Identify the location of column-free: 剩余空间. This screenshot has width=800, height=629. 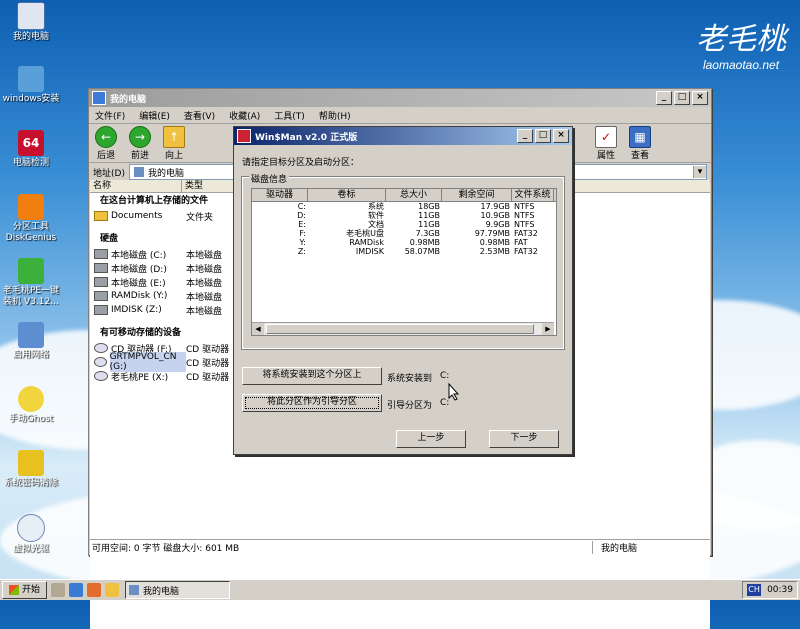
(477, 195).